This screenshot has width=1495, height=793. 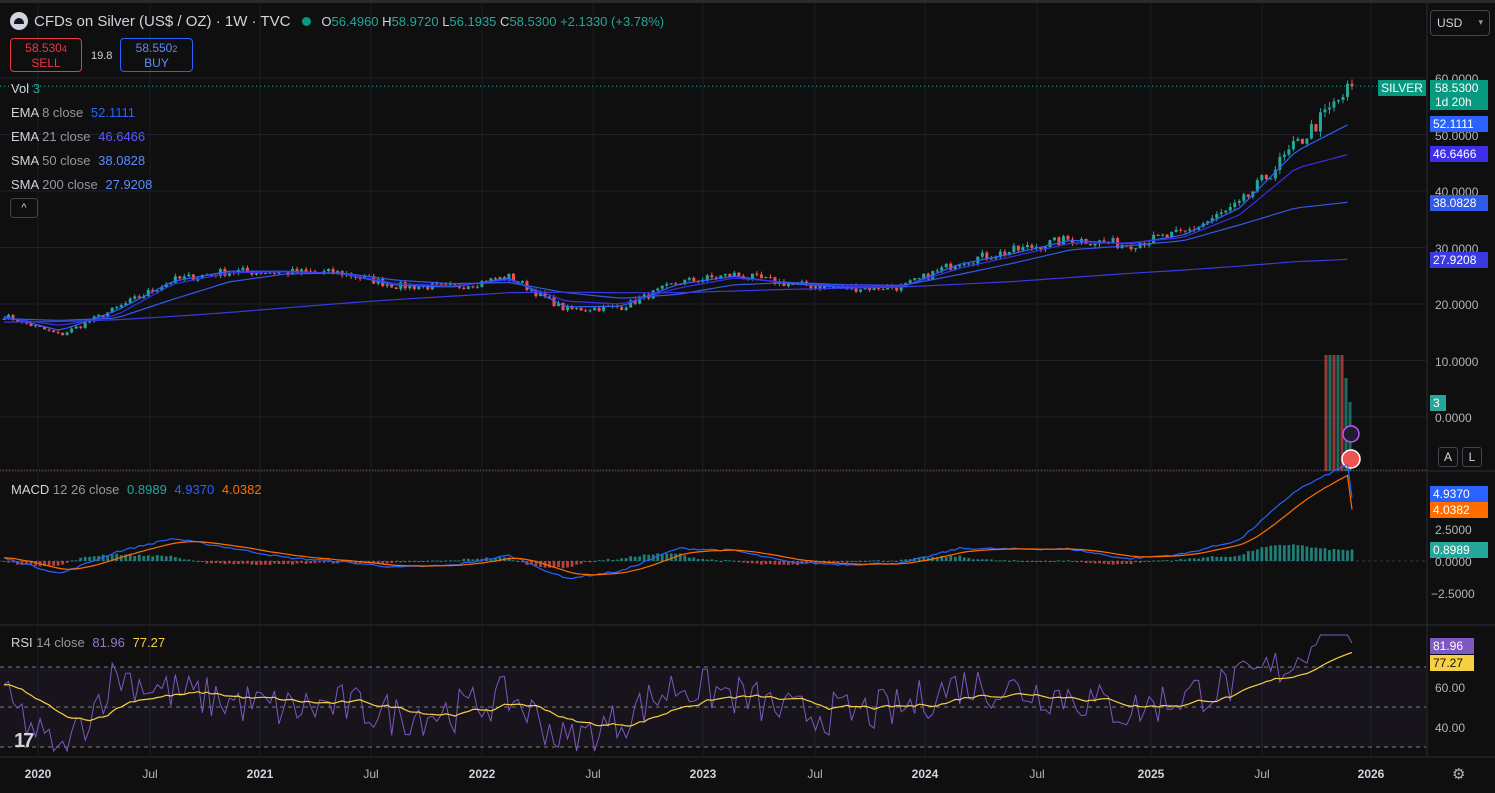 What do you see at coordinates (78, 160) in the screenshot?
I see `sma50-legend: SMA 50 close 38.0828` at bounding box center [78, 160].